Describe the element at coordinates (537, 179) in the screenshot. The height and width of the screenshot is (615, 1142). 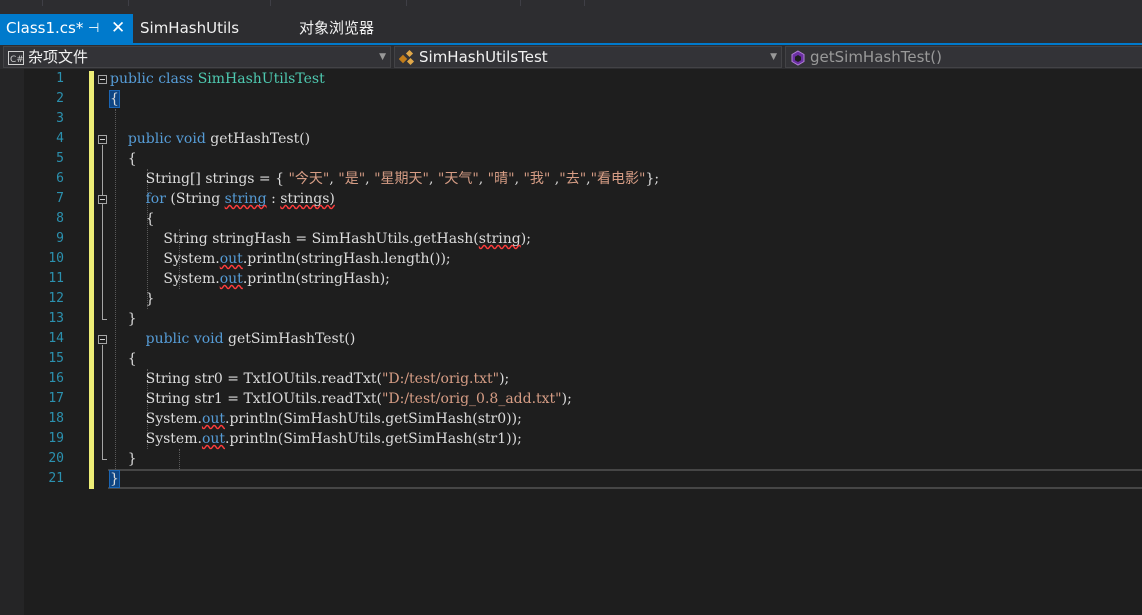
I see `code-token: "我"` at that location.